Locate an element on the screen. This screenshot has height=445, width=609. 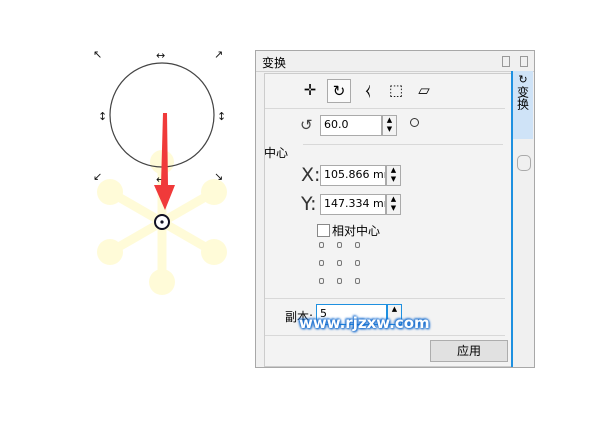
rotate-tool-icon: ↻ is located at coordinates (339, 91).